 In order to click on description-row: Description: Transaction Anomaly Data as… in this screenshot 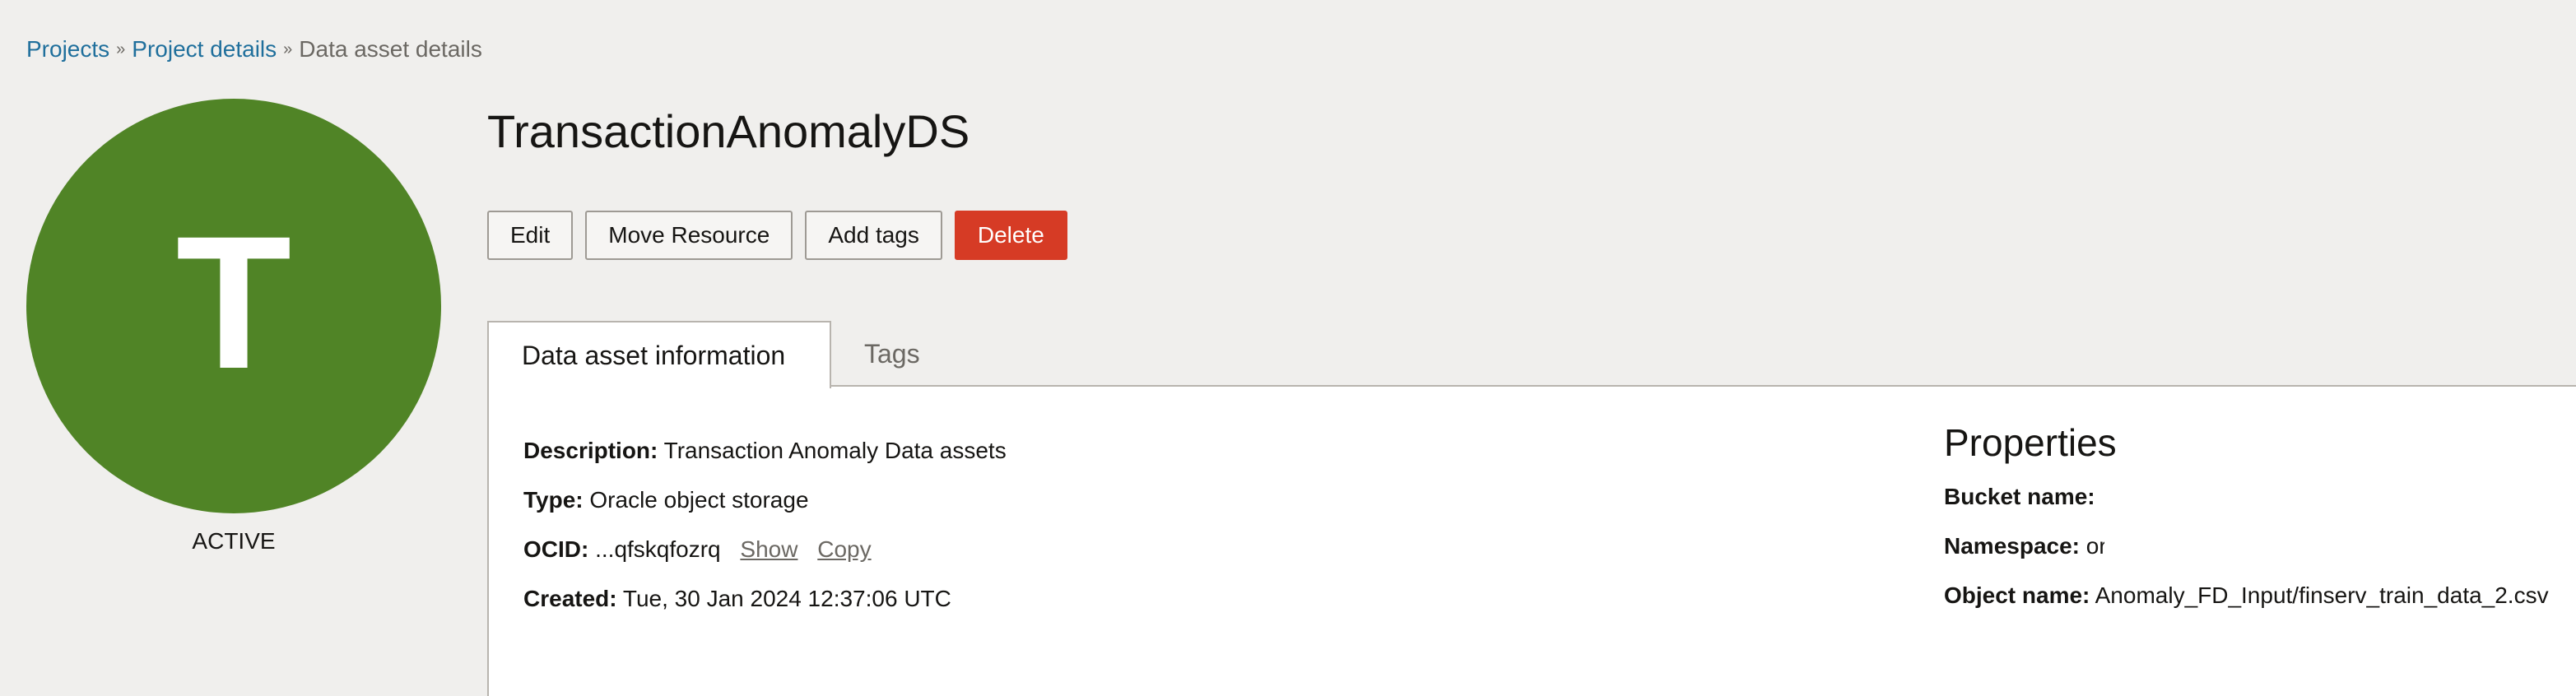, I will do `click(765, 451)`.